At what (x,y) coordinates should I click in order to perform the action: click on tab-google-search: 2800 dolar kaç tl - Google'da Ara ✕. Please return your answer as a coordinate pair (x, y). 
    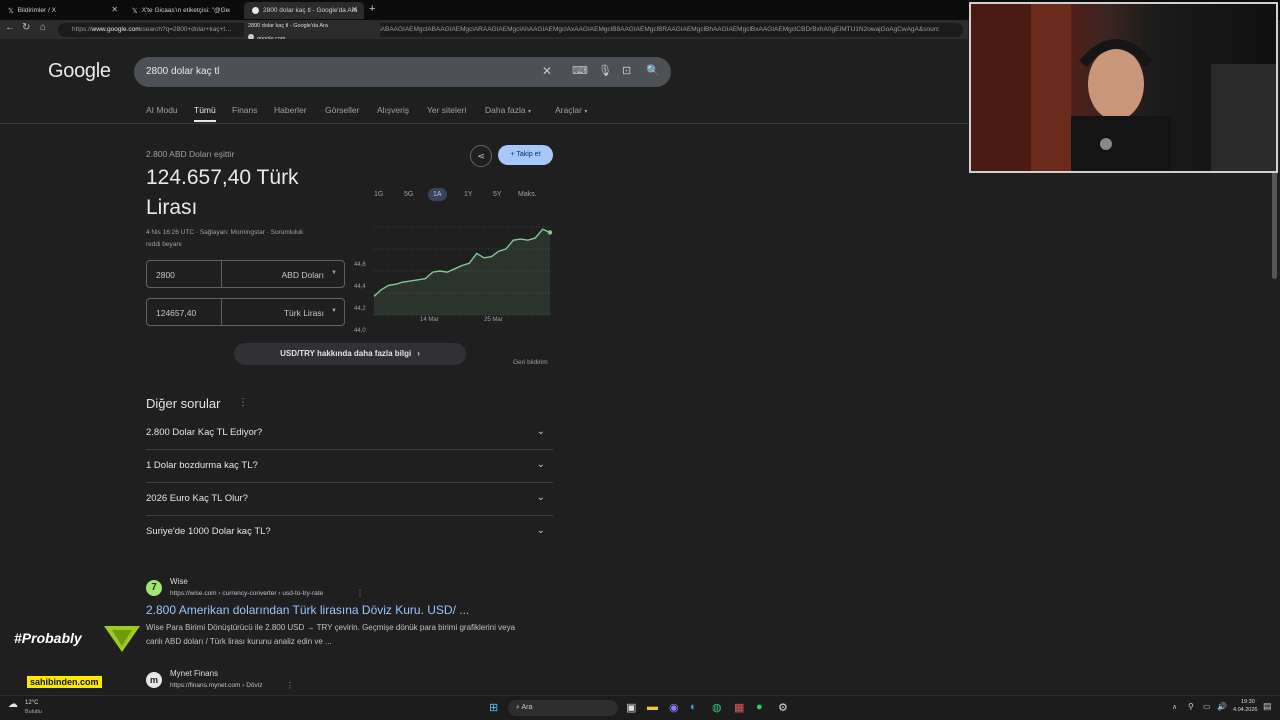
    Looking at the image, I should click on (304, 10).